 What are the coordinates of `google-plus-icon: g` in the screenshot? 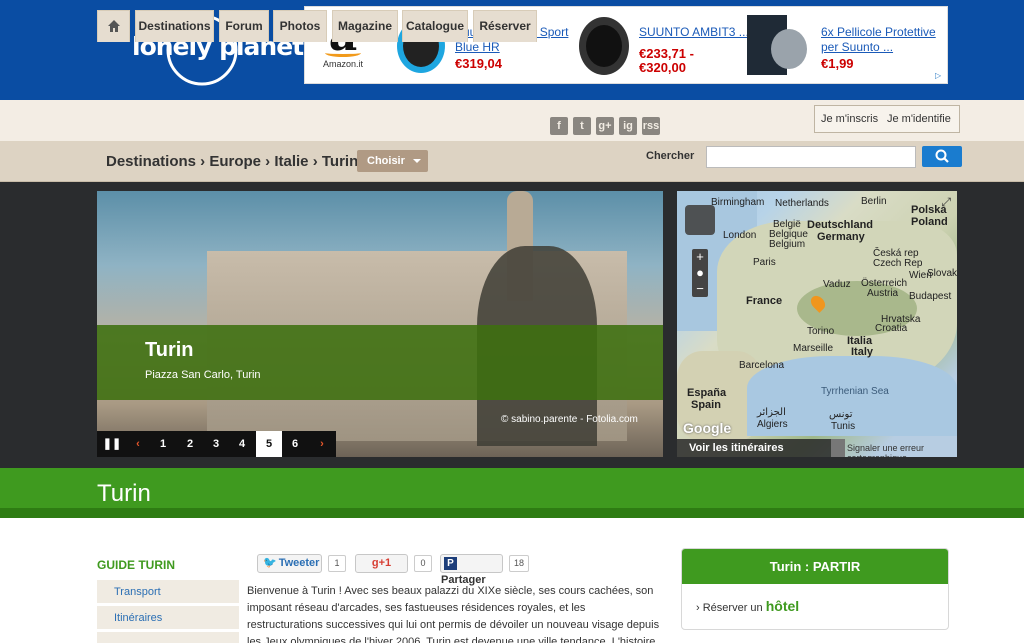 It's located at (375, 563).